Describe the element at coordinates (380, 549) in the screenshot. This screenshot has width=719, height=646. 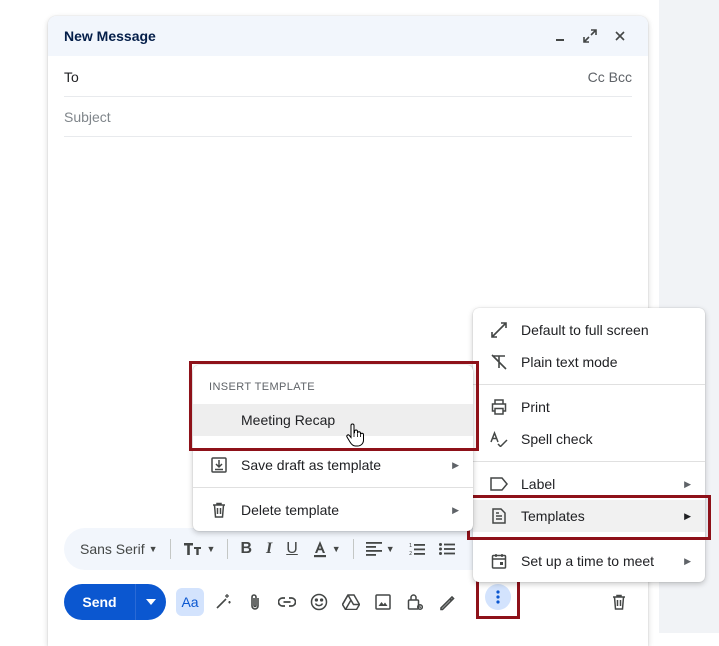
I see `align-button: ▼` at that location.